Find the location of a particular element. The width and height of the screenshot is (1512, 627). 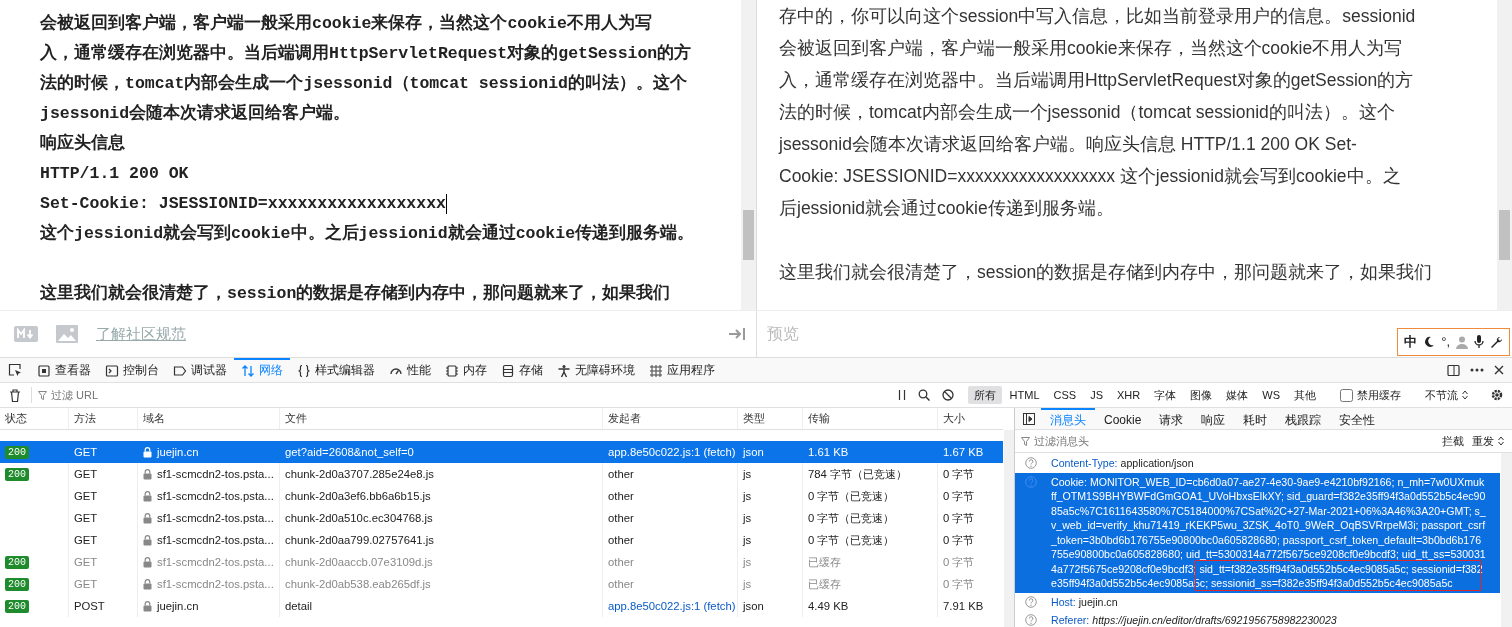

devtools-tab: 查看器 is located at coordinates (64, 370).